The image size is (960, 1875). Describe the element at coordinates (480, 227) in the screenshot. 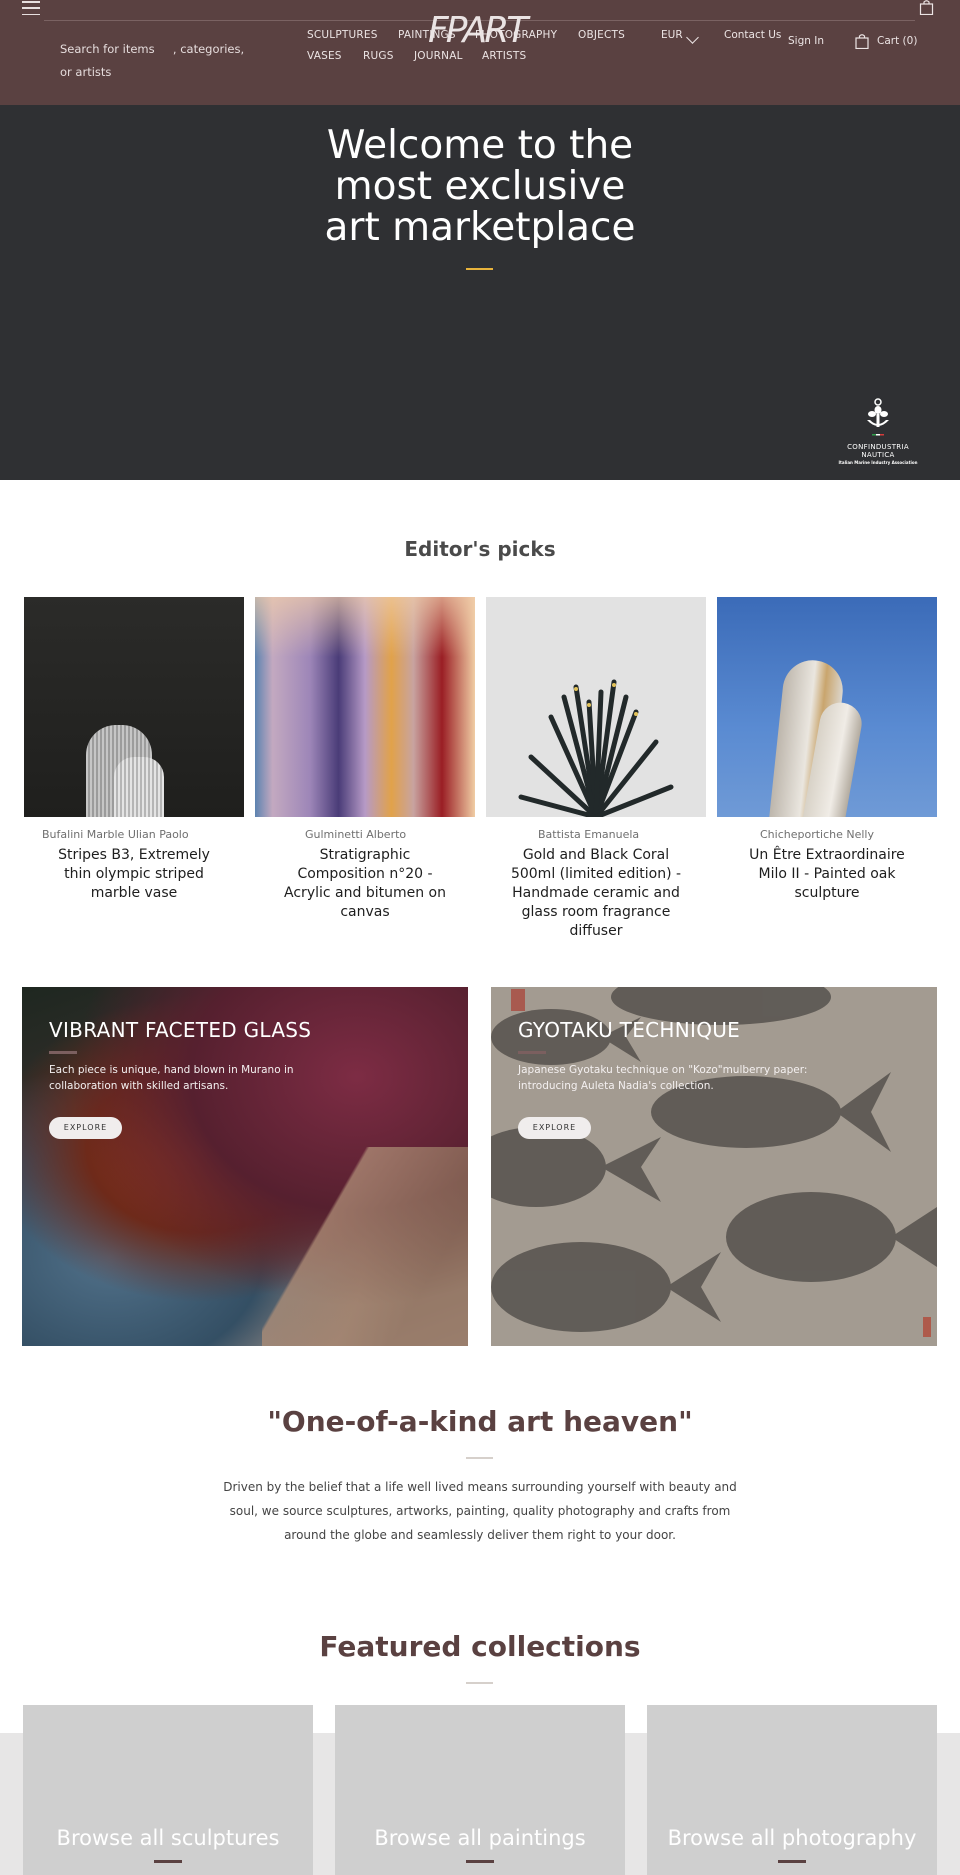

I see `hero-title-line: art marketplace` at that location.